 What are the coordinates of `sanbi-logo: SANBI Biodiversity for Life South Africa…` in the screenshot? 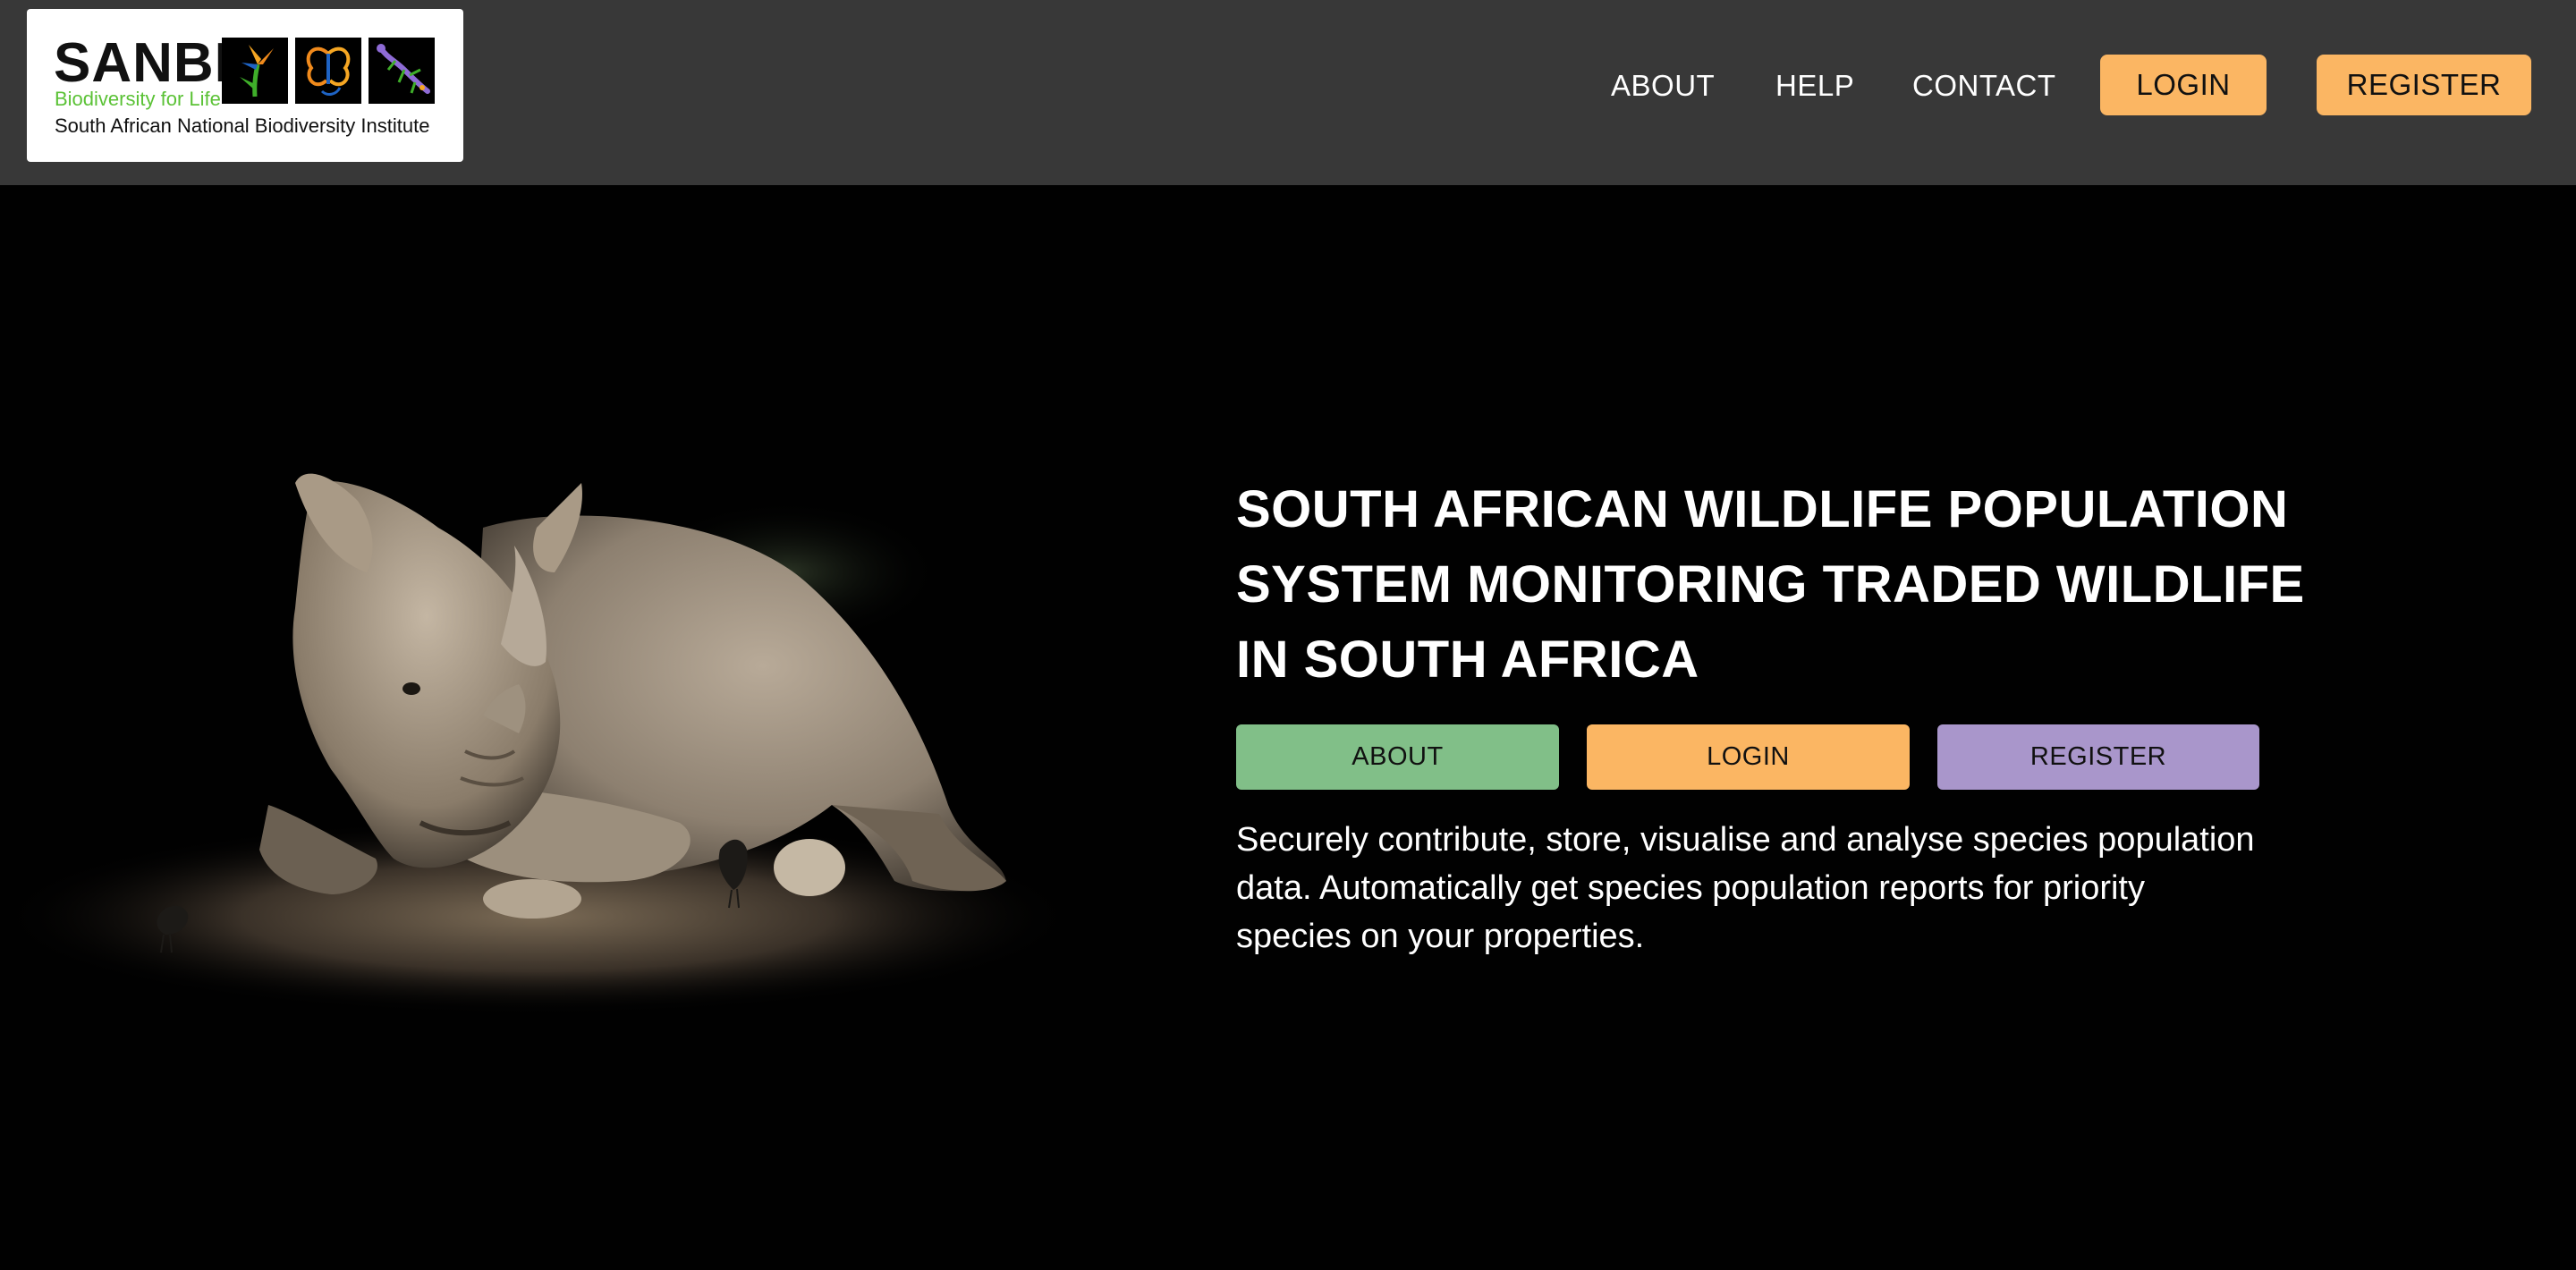 It's located at (245, 86).